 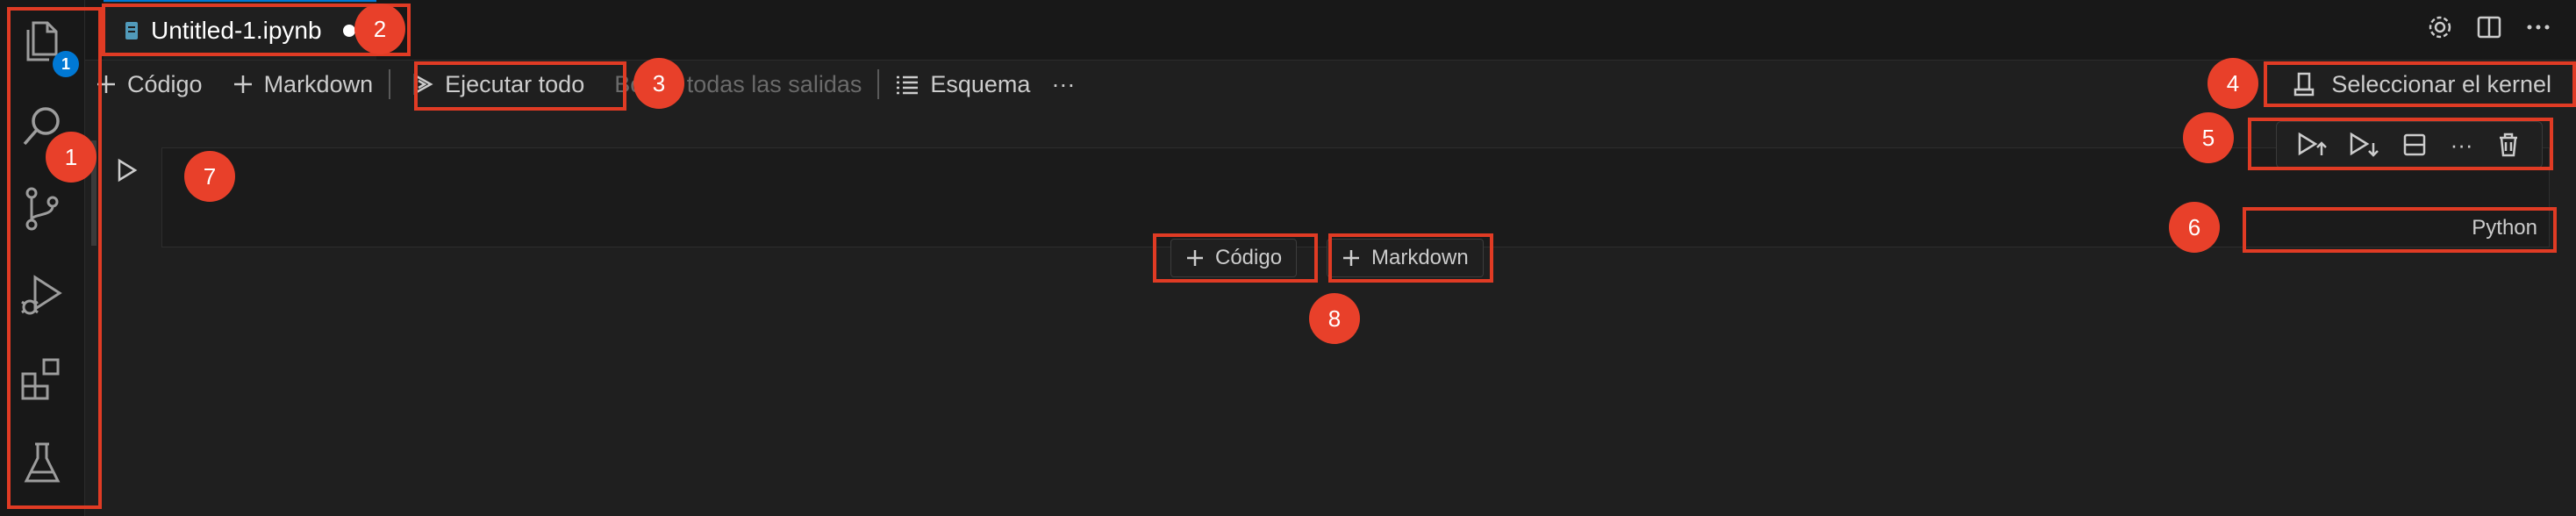 What do you see at coordinates (1235, 258) in the screenshot?
I see `annotation-box-8a` at bounding box center [1235, 258].